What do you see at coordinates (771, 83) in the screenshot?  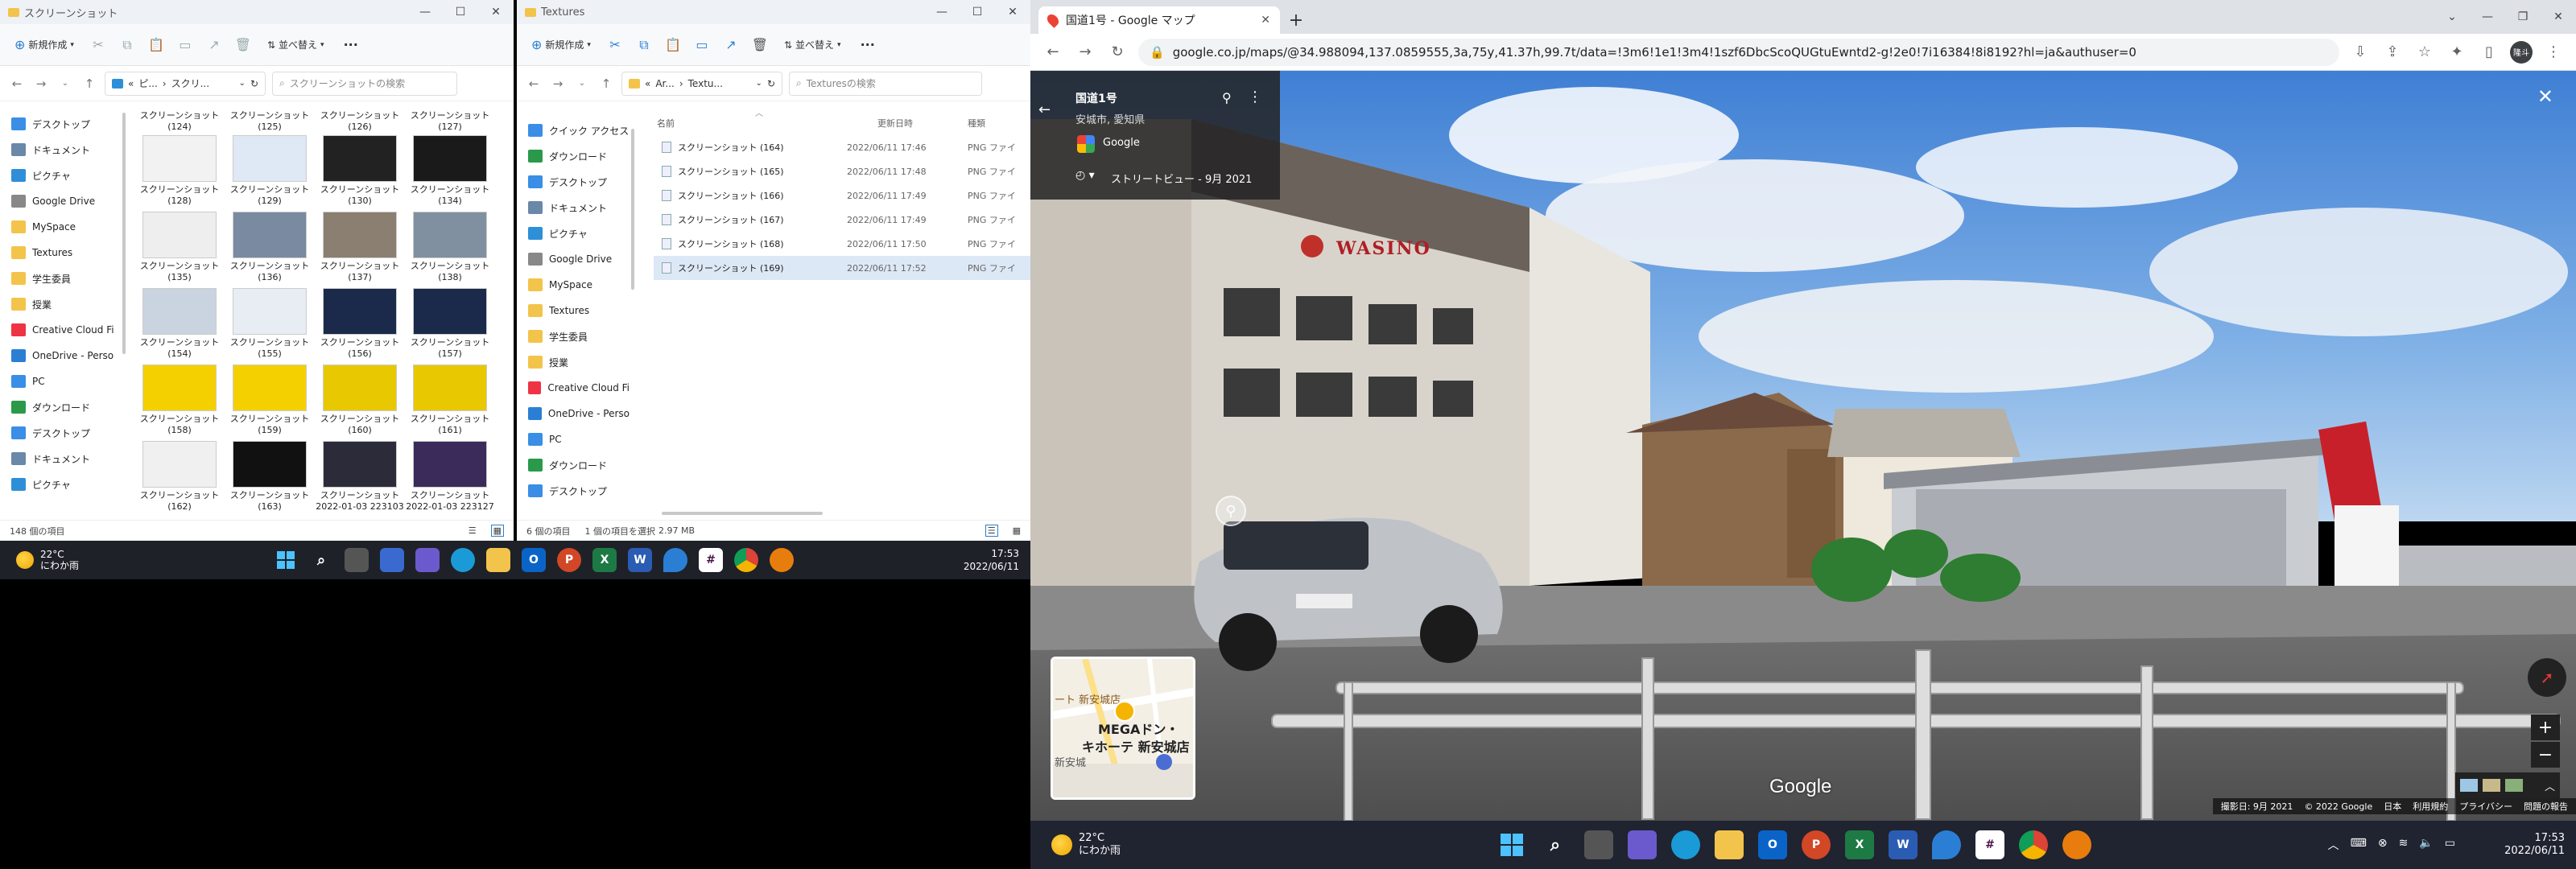 I see `refresh-icon: ↻` at bounding box center [771, 83].